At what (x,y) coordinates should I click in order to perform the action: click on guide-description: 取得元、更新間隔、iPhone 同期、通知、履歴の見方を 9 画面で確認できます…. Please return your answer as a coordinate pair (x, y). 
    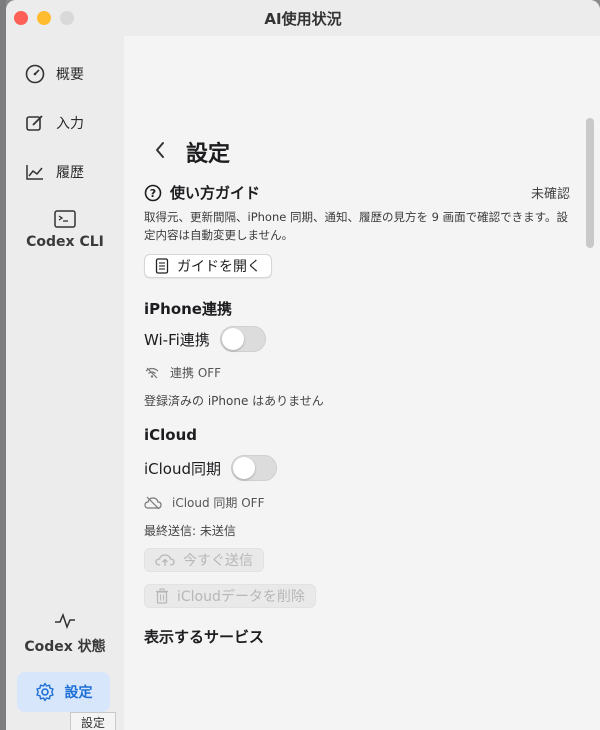
    Looking at the image, I should click on (356, 226).